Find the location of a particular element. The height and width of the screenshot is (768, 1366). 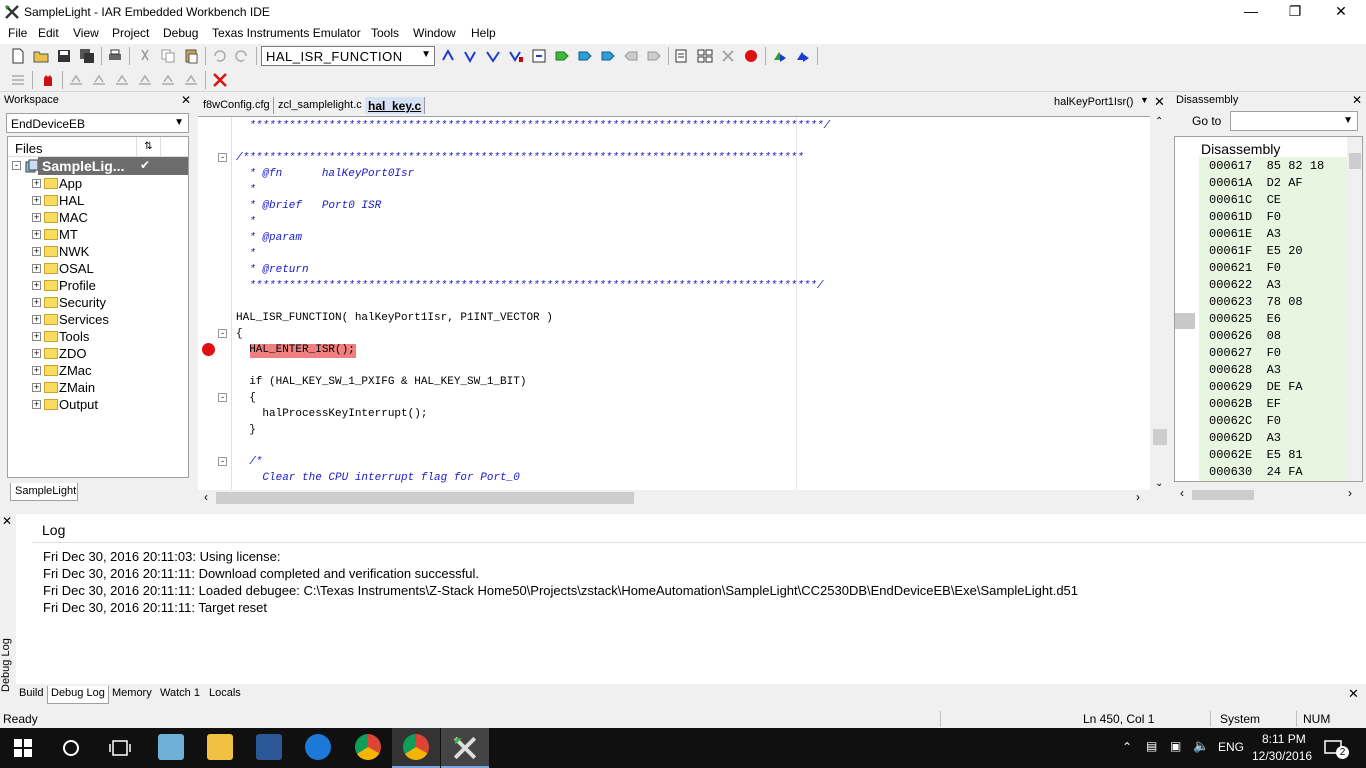

toggle-breakpoint-icon is located at coordinates (751, 56).